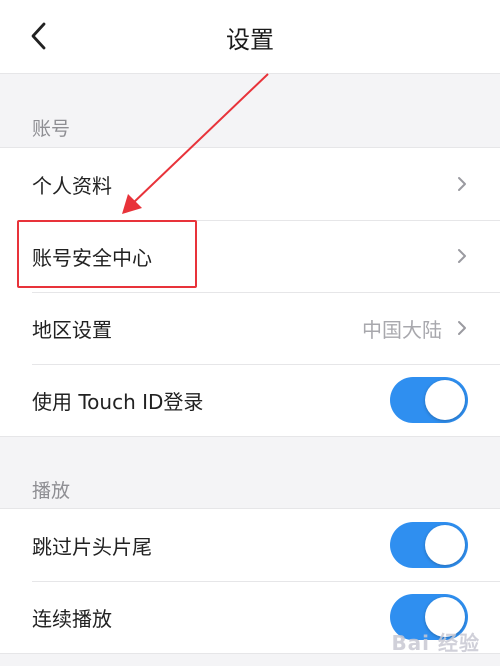 The width and height of the screenshot is (500, 666). What do you see at coordinates (402, 329) in the screenshot?
I see `region-value: 中国大陆` at bounding box center [402, 329].